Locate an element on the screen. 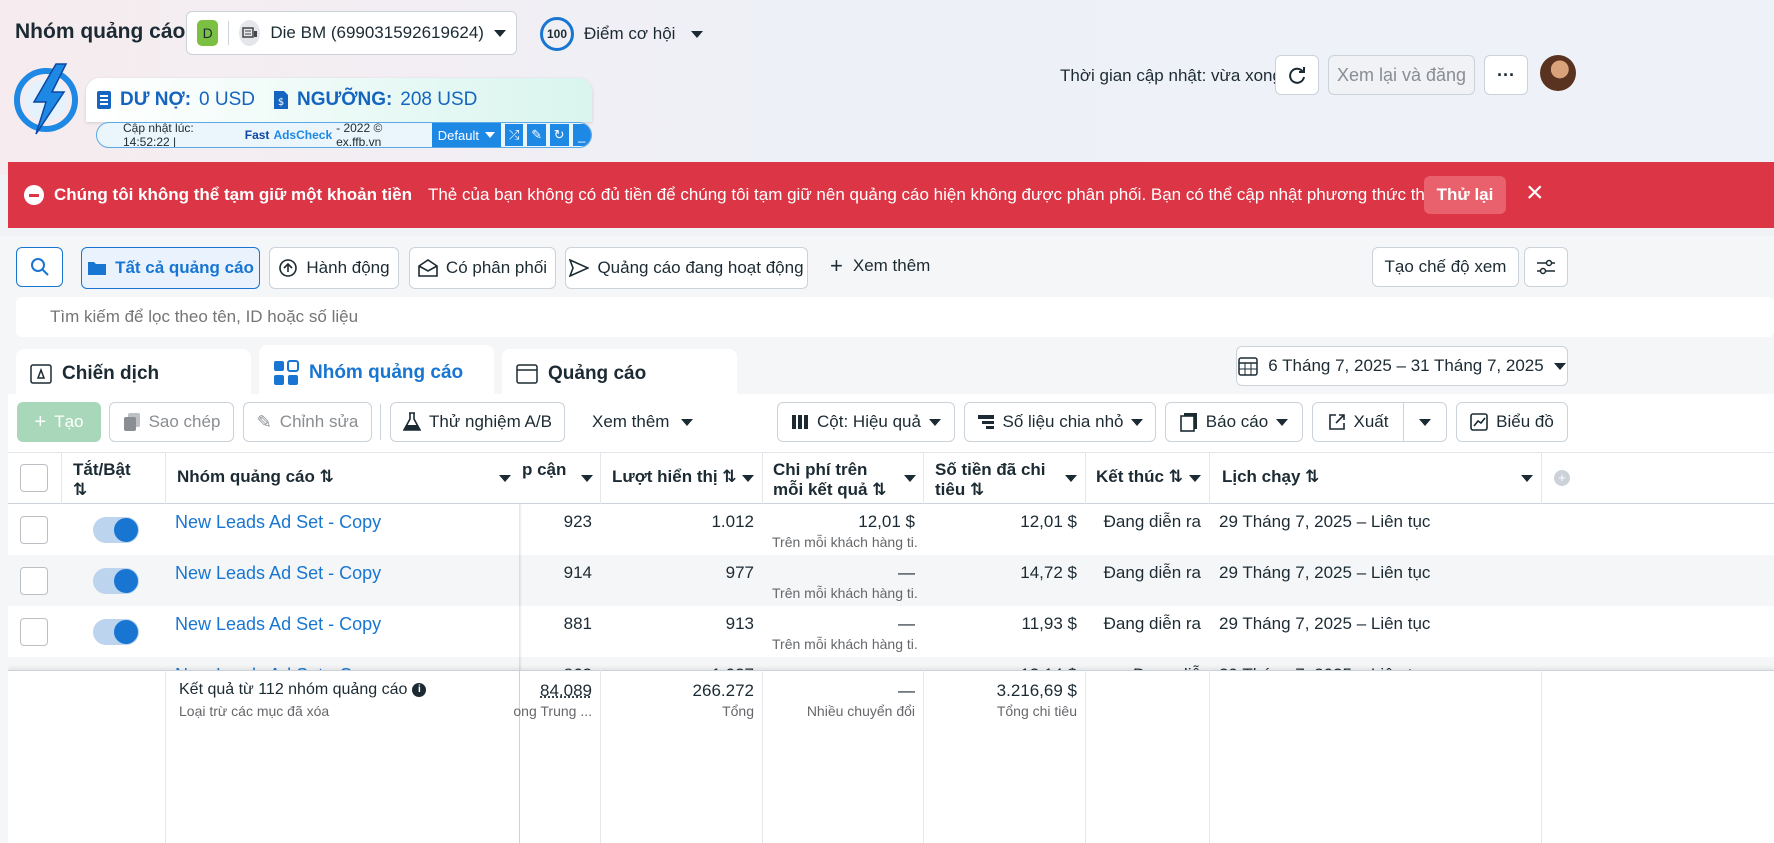  col-header-amount-spent: Số tiền đã chi tiêu ⇅ is located at coordinates (997, 480).